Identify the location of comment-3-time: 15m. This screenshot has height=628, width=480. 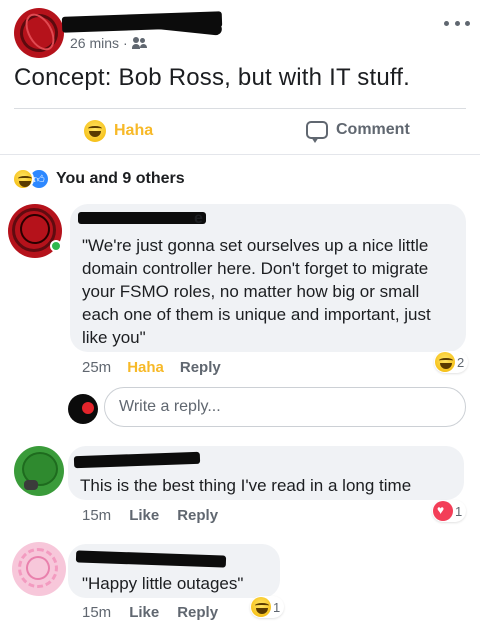
(96, 612).